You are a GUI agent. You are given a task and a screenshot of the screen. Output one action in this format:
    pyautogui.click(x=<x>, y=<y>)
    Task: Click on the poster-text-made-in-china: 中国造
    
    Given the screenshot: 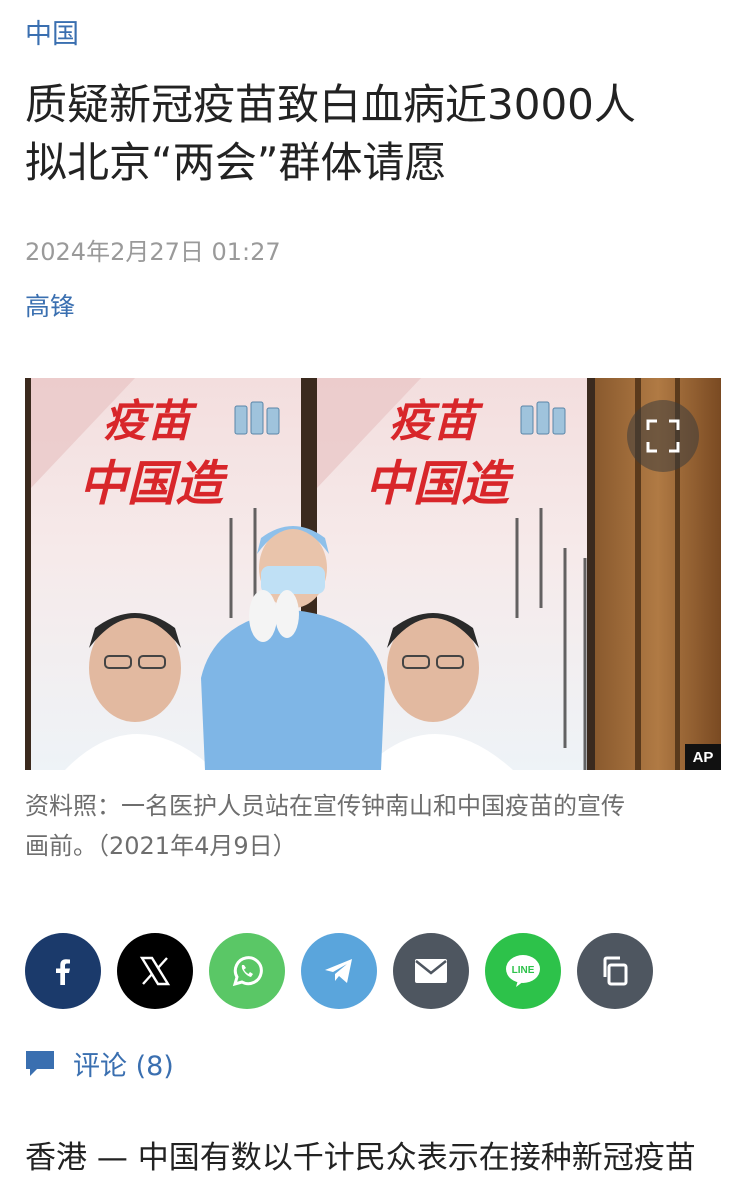 What is the action you would take?
    pyautogui.click(x=153, y=484)
    